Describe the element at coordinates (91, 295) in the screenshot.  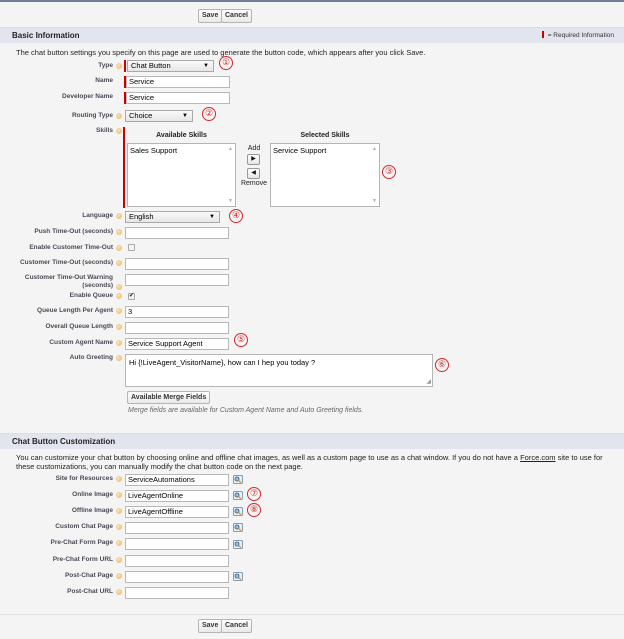
I see `enable-queue-label: Enable Queue` at that location.